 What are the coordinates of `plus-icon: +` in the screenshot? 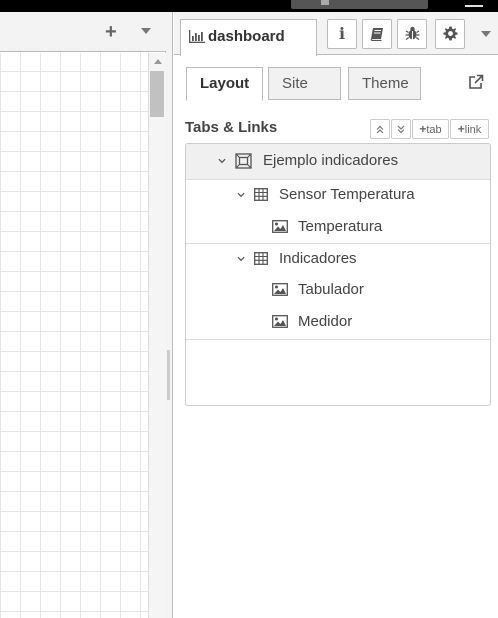 It's located at (461, 129).